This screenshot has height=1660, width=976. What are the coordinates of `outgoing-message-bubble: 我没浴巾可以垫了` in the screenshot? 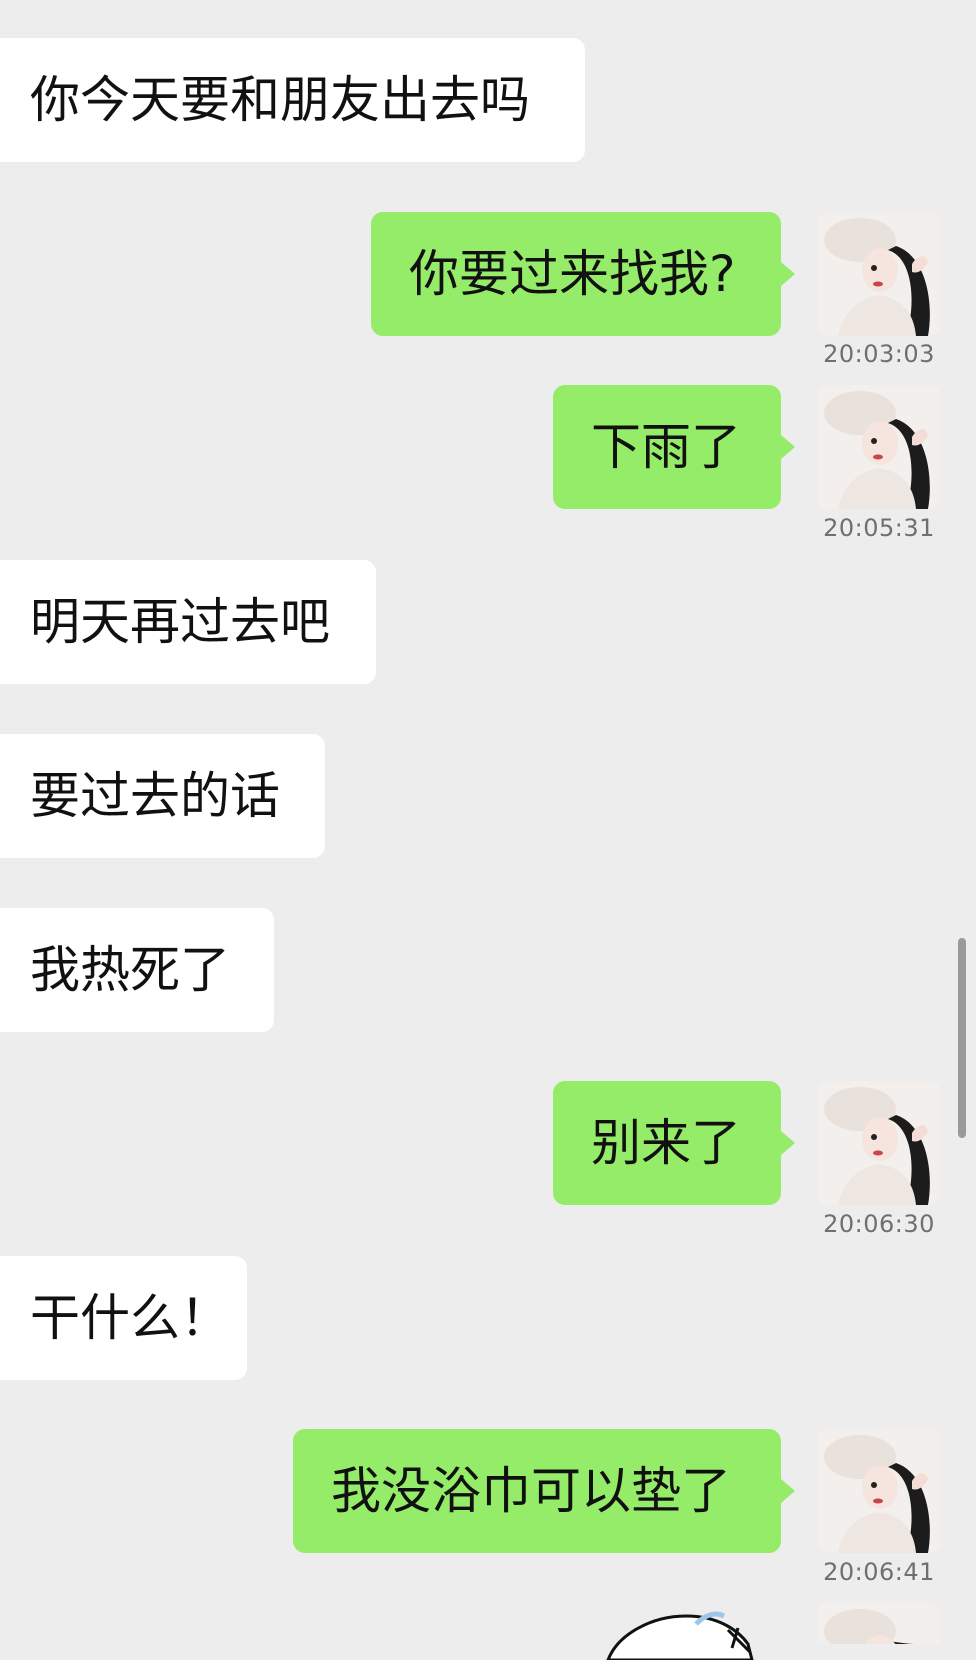 It's located at (544, 1491).